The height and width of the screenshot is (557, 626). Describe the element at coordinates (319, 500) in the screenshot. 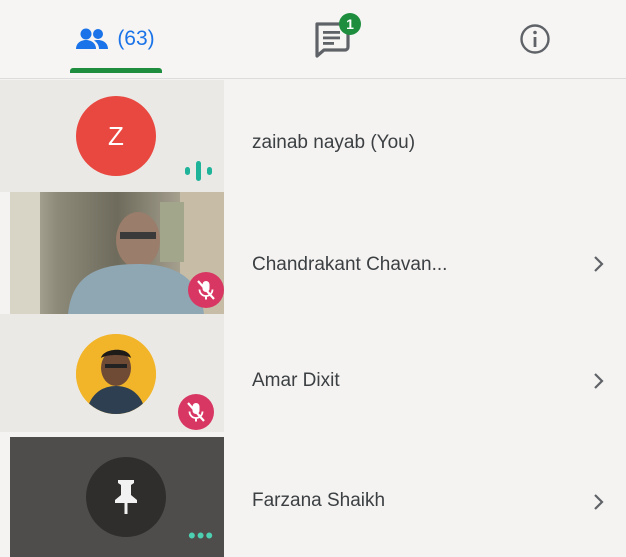

I see `participant-name: Farzana Shaikh` at that location.